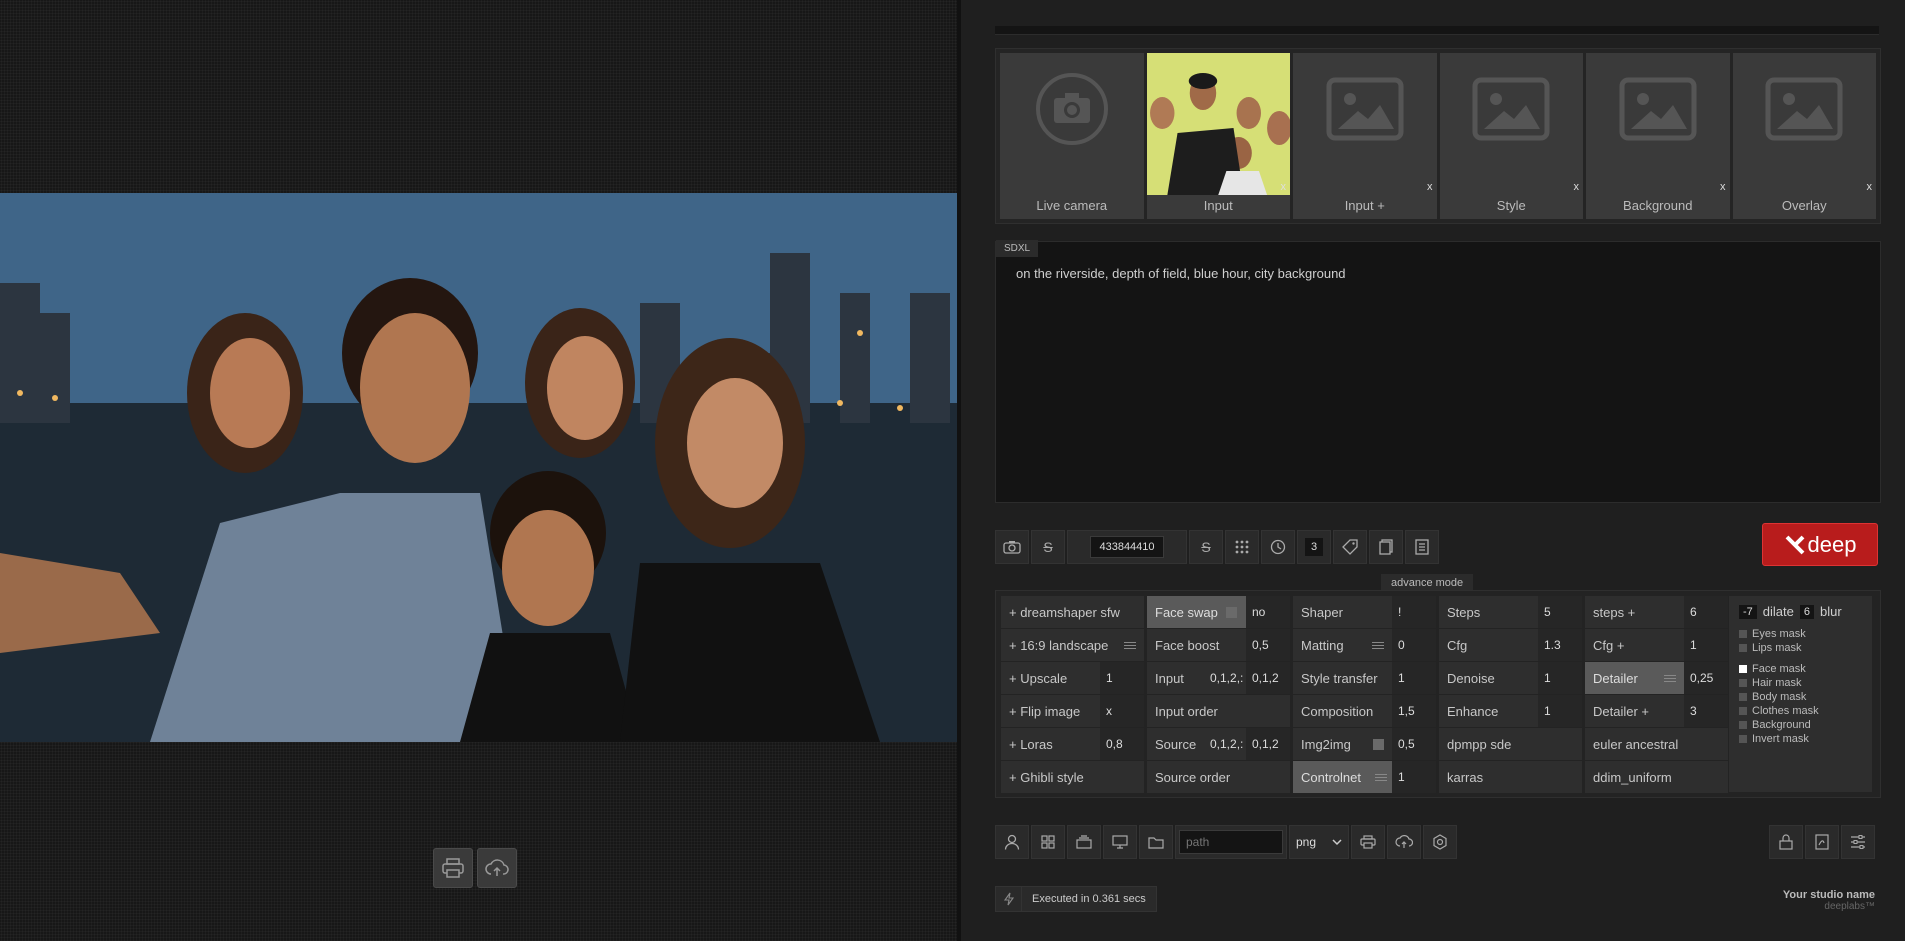 The height and width of the screenshot is (941, 1905). I want to click on composition: Composition 1,5, so click(1364, 711).